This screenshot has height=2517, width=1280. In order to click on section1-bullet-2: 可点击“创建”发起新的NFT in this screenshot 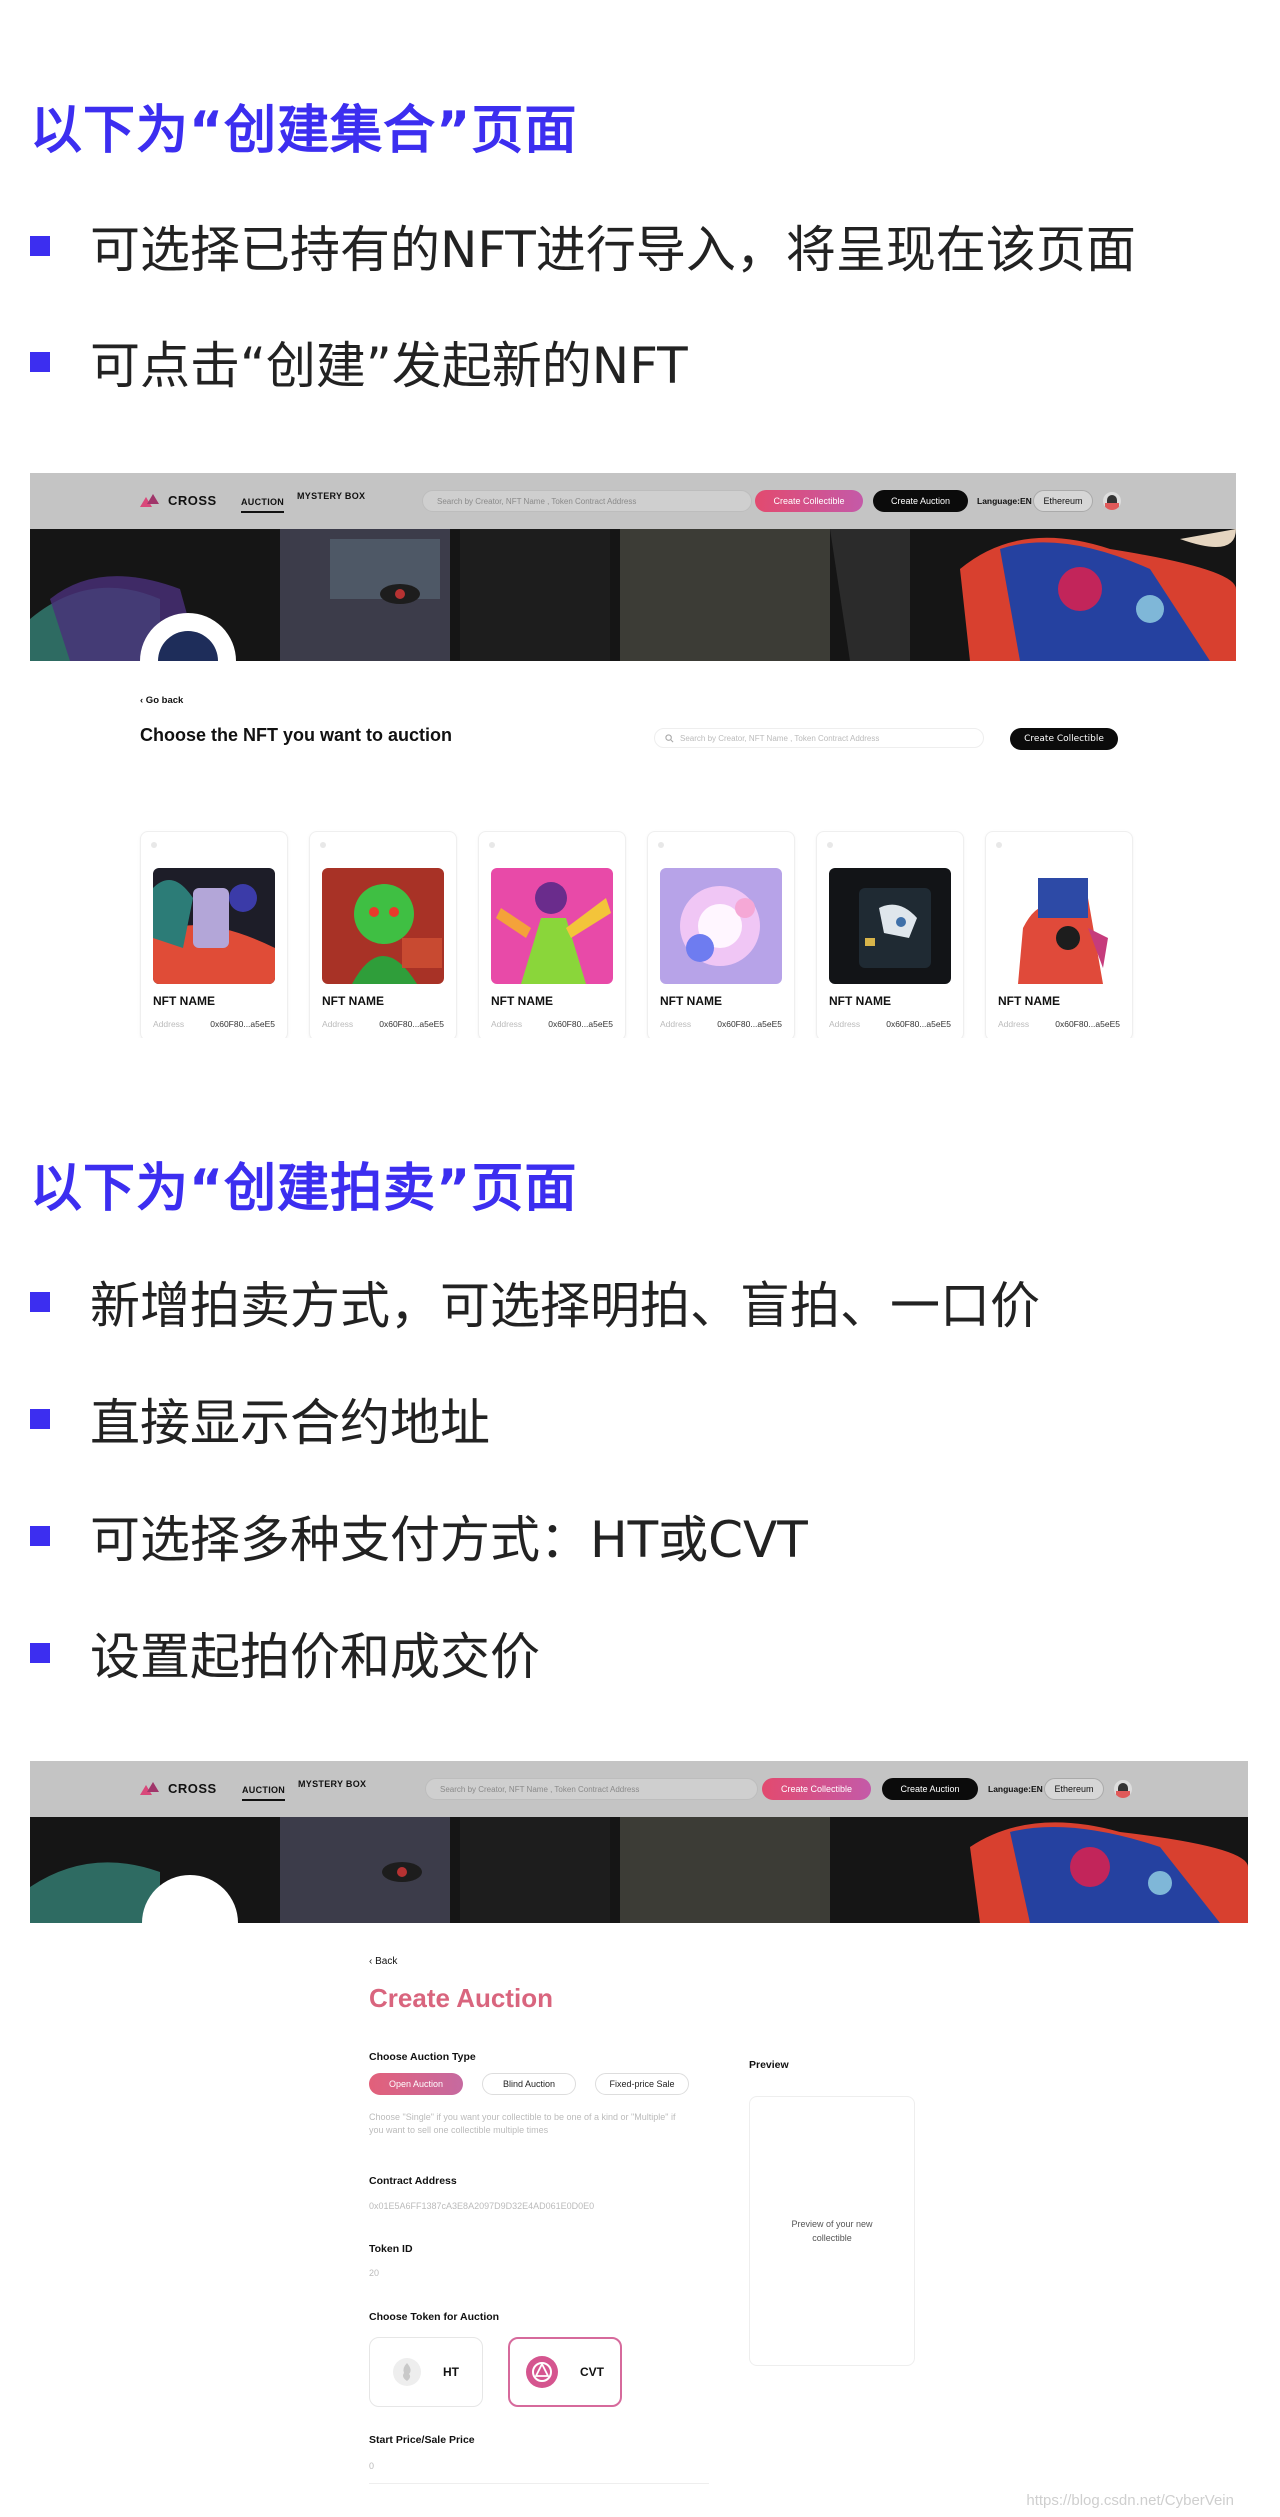, I will do `click(359, 362)`.